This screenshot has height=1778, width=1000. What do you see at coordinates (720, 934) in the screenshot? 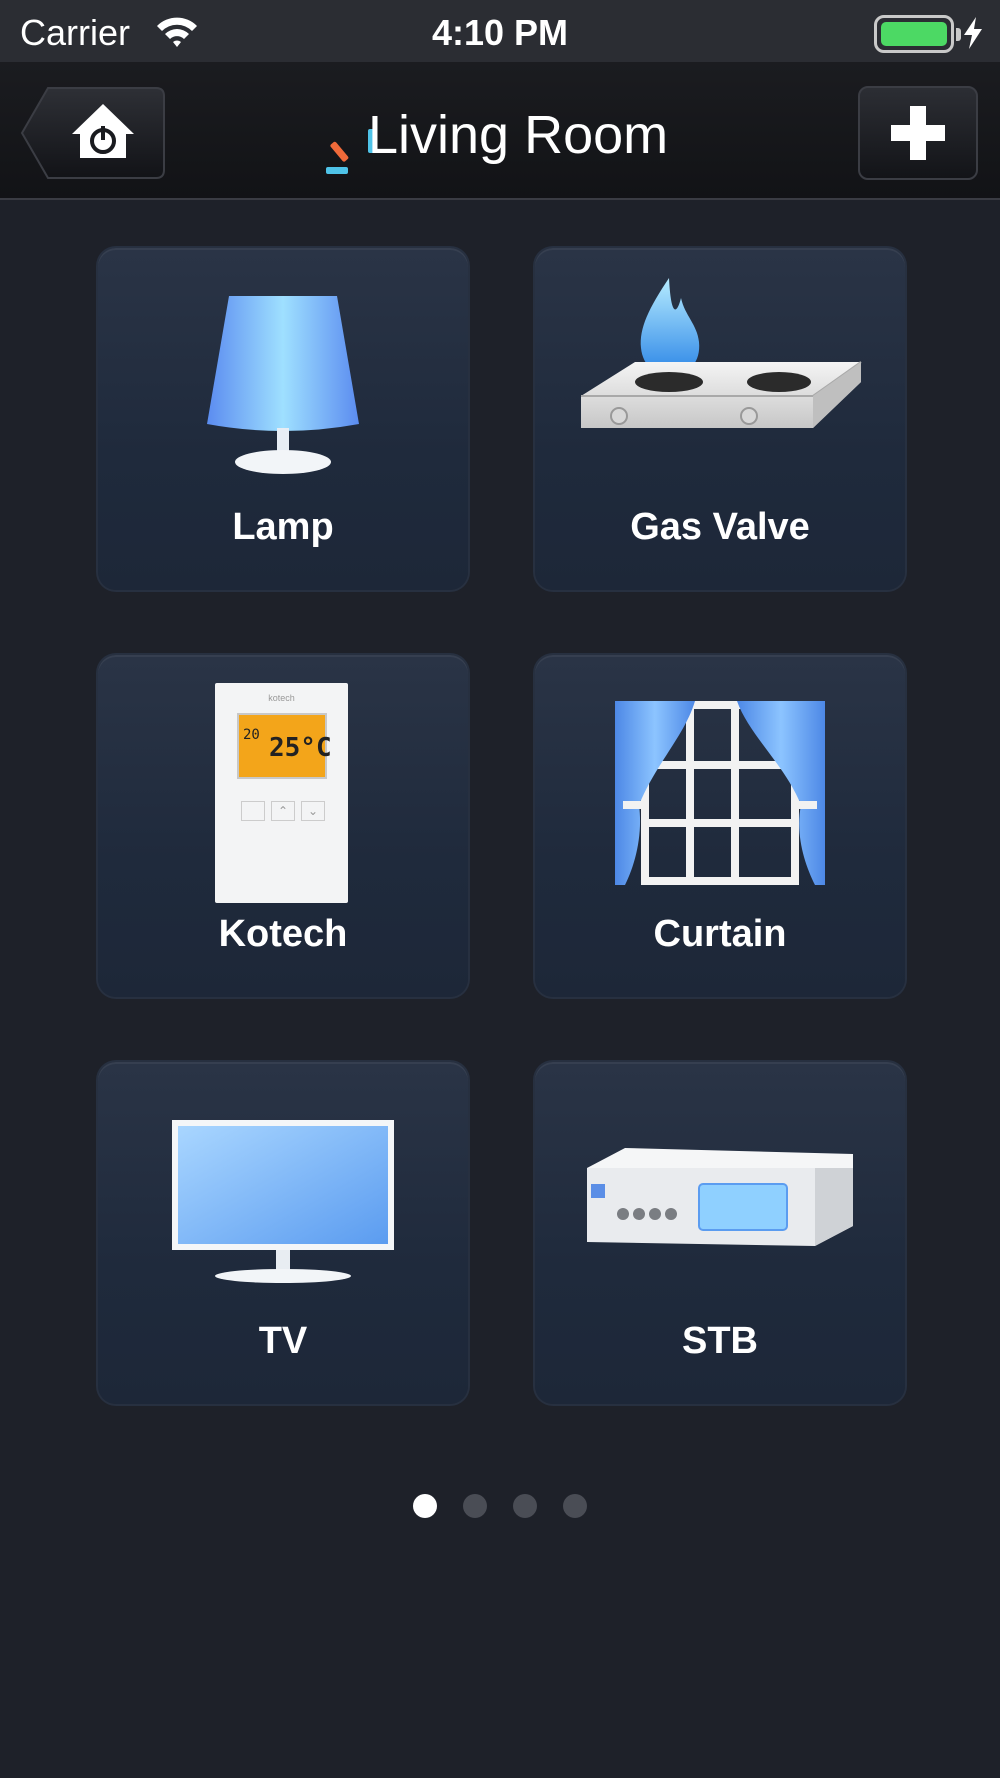
I see `device-label: Curtain` at bounding box center [720, 934].